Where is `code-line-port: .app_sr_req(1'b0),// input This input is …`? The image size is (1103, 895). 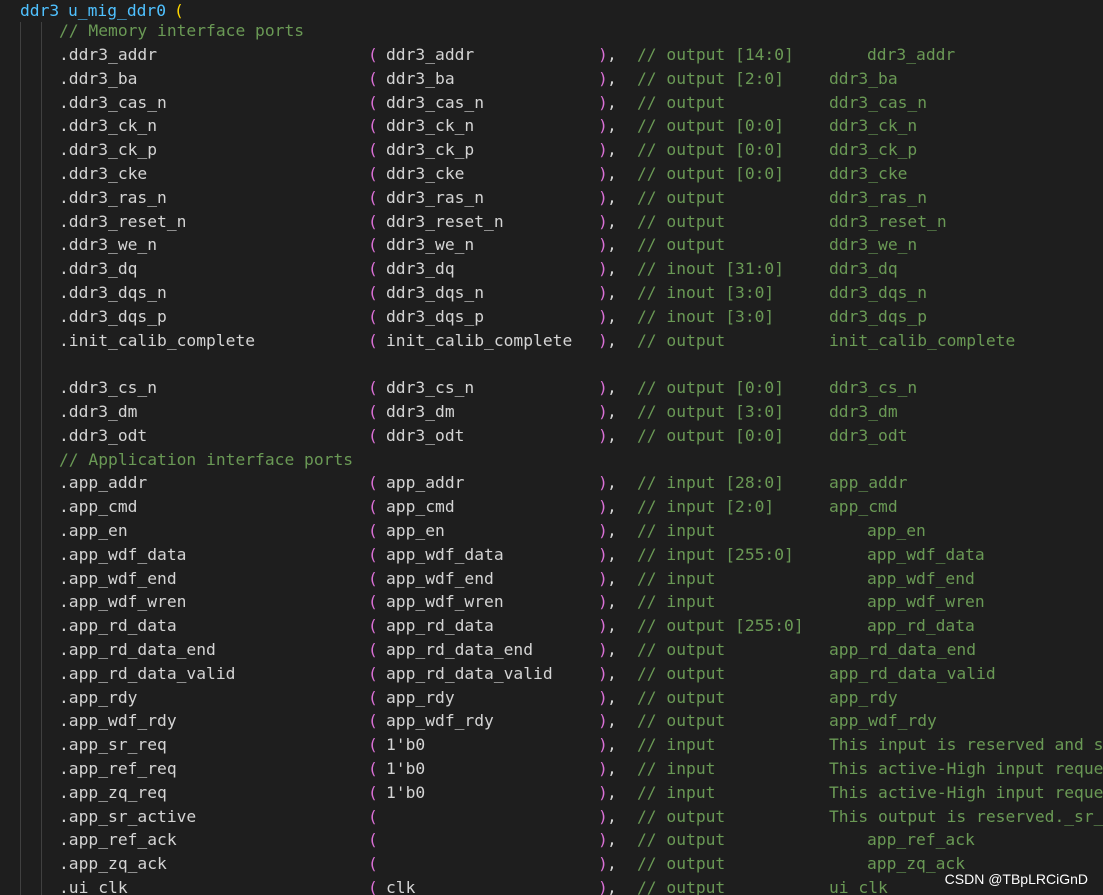
code-line-port: .app_sr_req(1'b0),// input This input is … is located at coordinates (551, 745).